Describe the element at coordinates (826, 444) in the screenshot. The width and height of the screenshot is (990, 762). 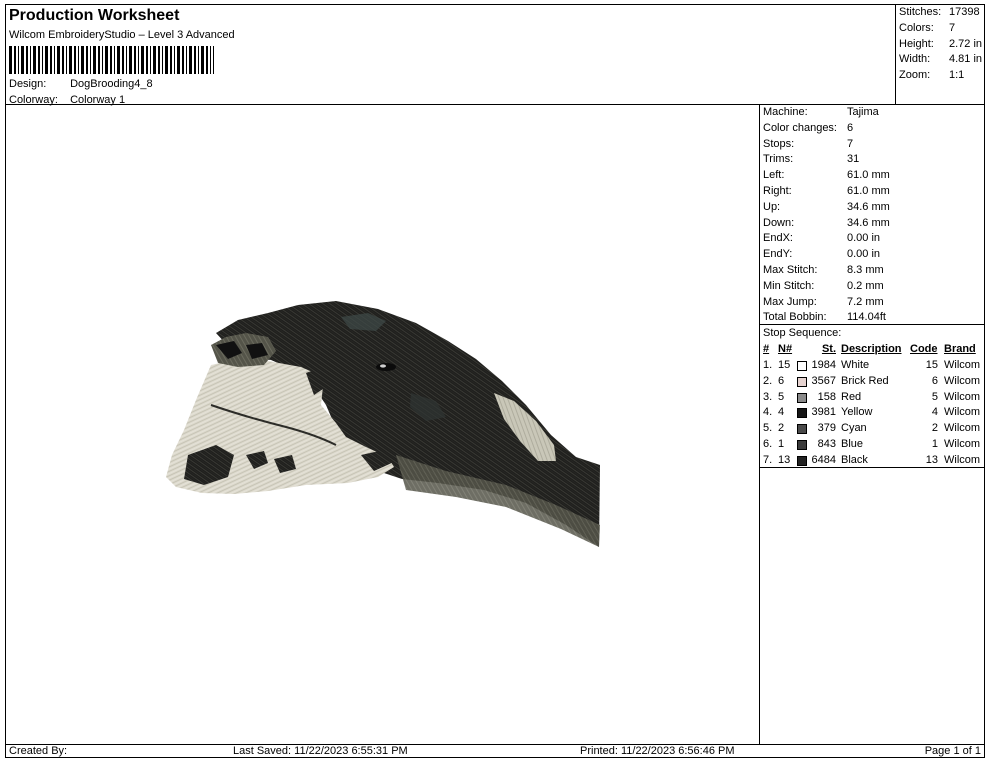
I see `stitch-count: 843` at that location.